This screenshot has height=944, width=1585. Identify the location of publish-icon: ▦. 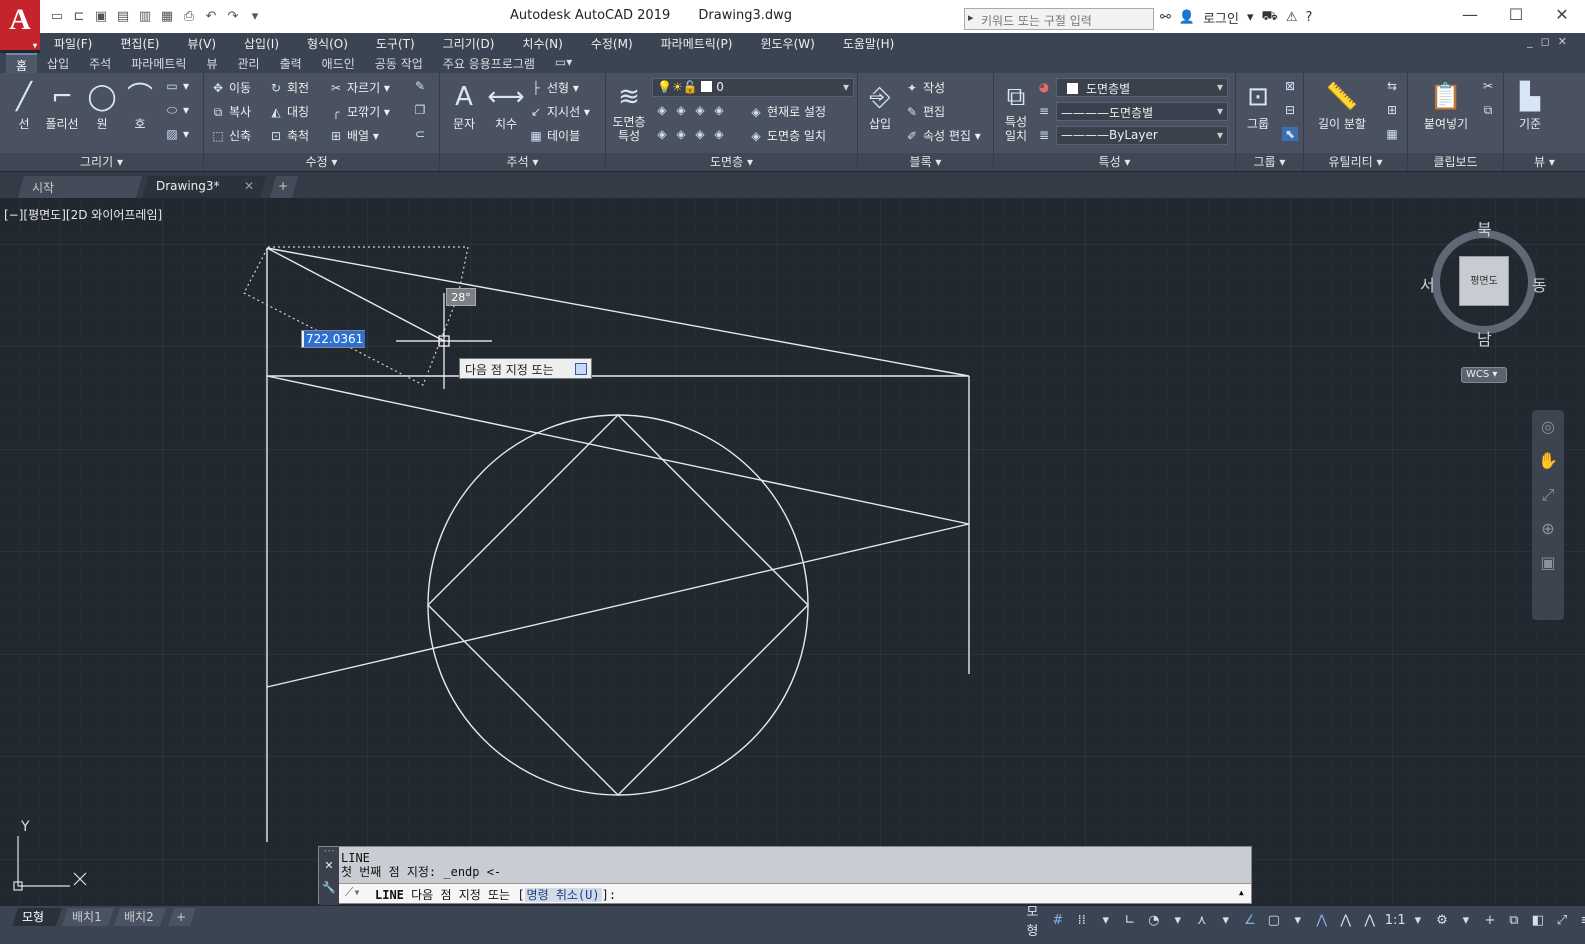
(167, 17).